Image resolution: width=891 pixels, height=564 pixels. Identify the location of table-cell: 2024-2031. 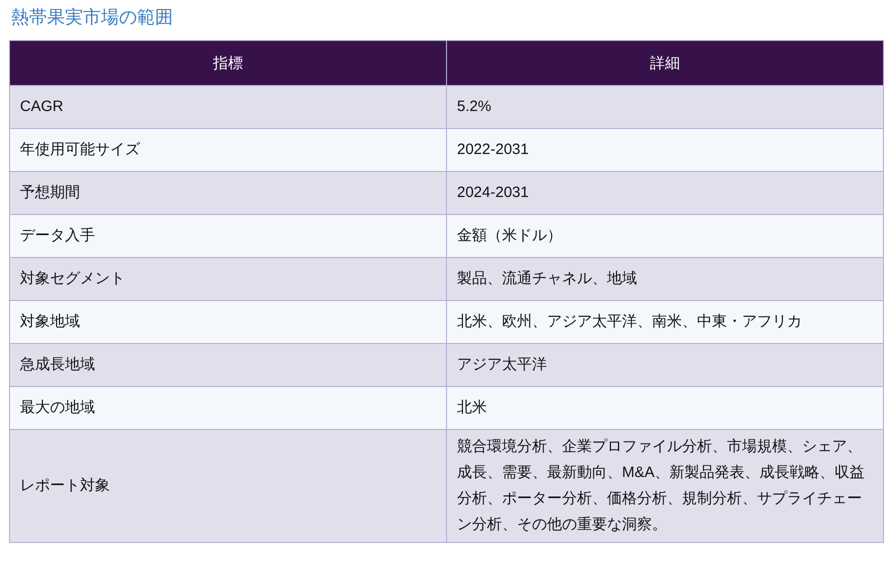
(665, 193).